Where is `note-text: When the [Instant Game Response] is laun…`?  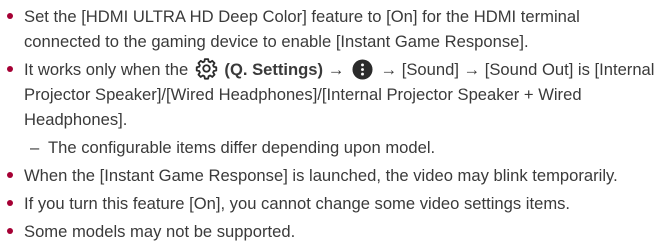
note-text: When the [Instant Game Response] is laun… is located at coordinates (321, 175).